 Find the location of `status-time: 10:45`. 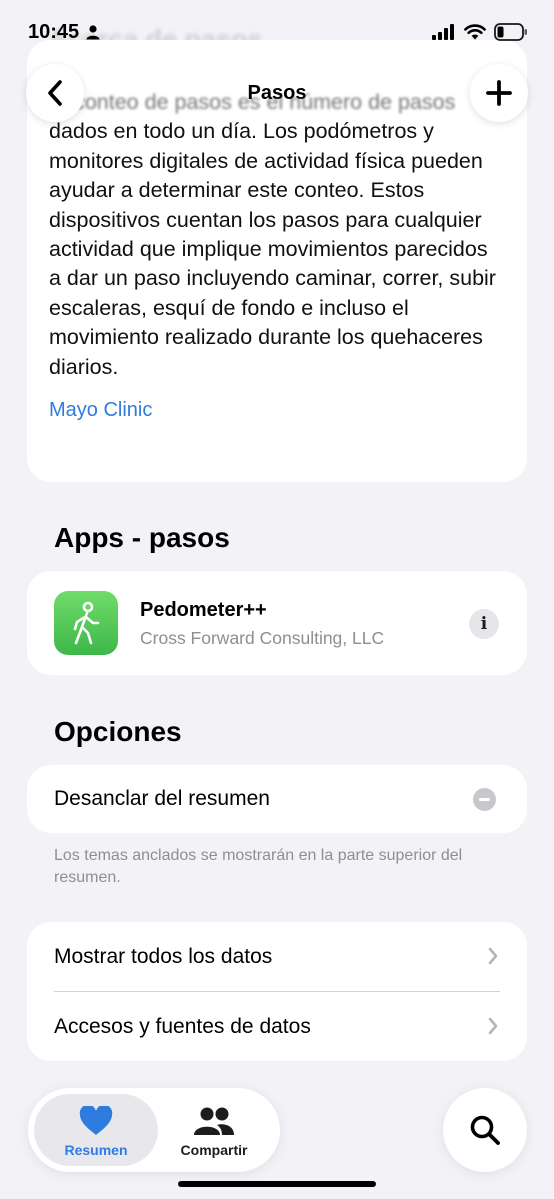

status-time: 10:45 is located at coordinates (64, 32).